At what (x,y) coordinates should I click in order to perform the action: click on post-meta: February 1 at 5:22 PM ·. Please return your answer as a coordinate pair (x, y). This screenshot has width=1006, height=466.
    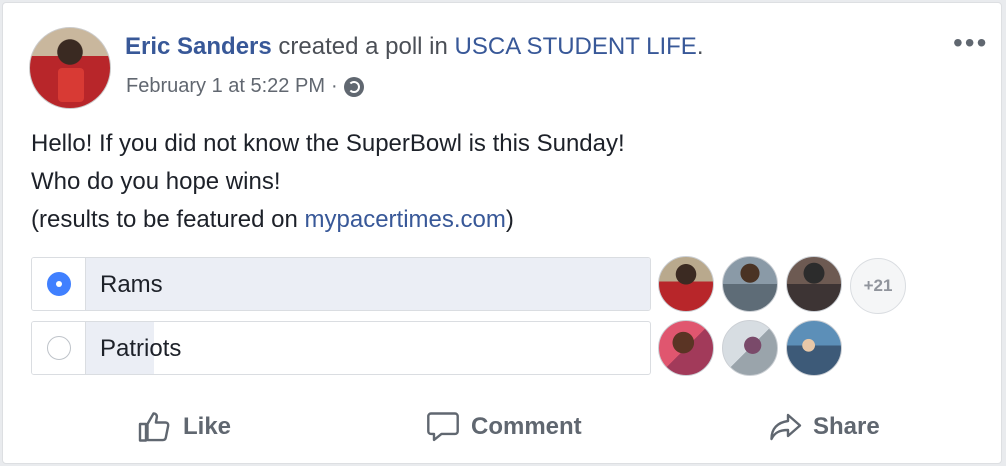
    Looking at the image, I should click on (245, 86).